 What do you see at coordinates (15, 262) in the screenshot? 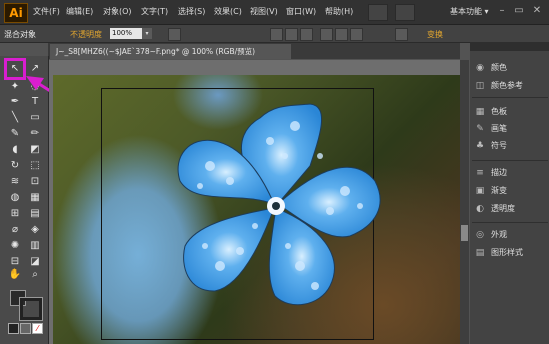
I see `artboard-tool-icon: ⊟` at bounding box center [15, 262].